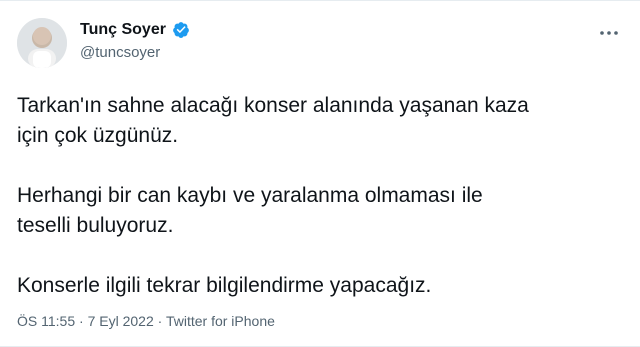 This screenshot has width=640, height=347. I want to click on avatar-photo, so click(42, 43).